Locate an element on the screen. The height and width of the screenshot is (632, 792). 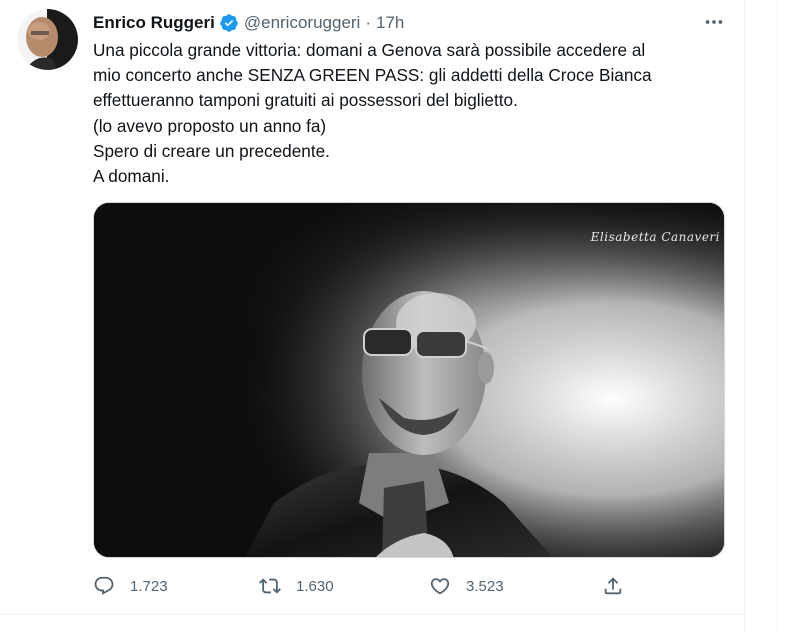
display-name: Enrico Ruggeri is located at coordinates (154, 23).